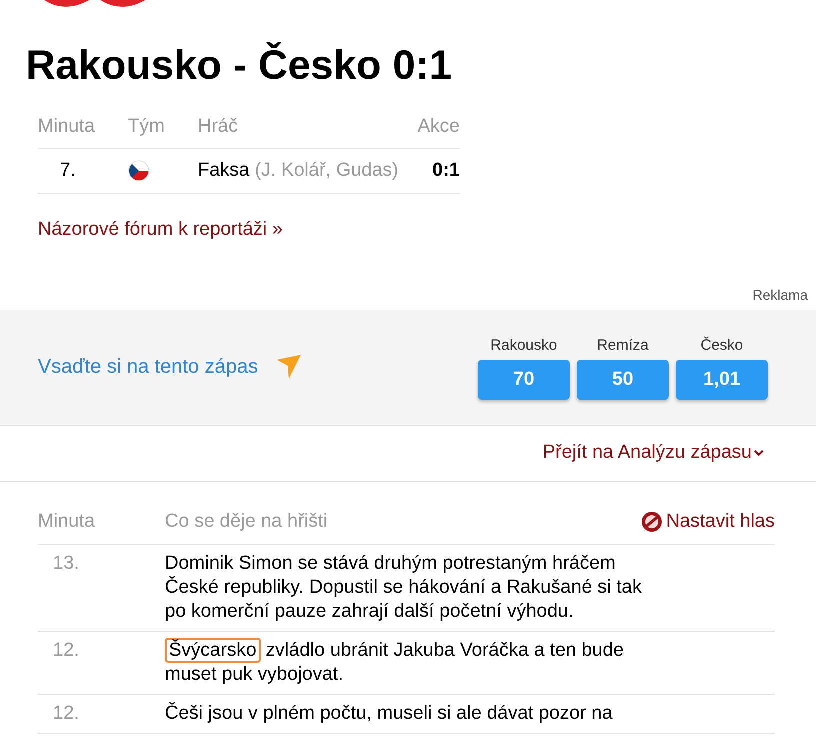 This screenshot has width=816, height=739. What do you see at coordinates (524, 346) in the screenshot?
I see `odds-label: Rakousko` at bounding box center [524, 346].